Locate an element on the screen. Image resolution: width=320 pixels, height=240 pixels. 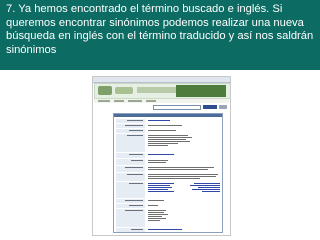
site-nav is located at coordinates (161, 101).